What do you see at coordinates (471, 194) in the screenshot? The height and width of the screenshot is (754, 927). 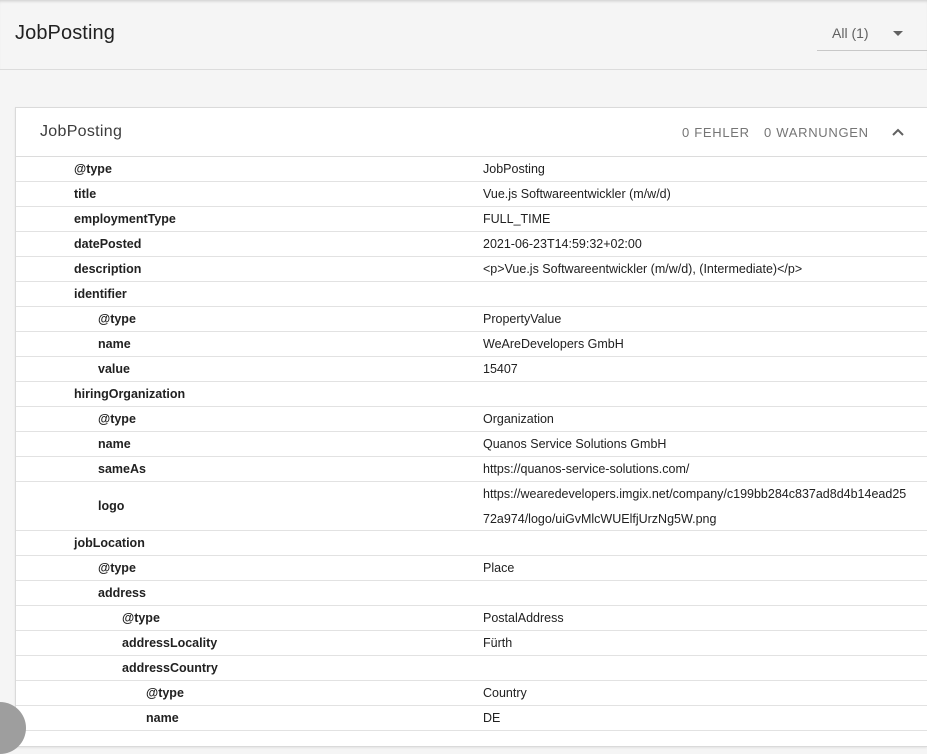 I see `property-row: title Vue.js Softwareentwickler (m/w/d)` at bounding box center [471, 194].